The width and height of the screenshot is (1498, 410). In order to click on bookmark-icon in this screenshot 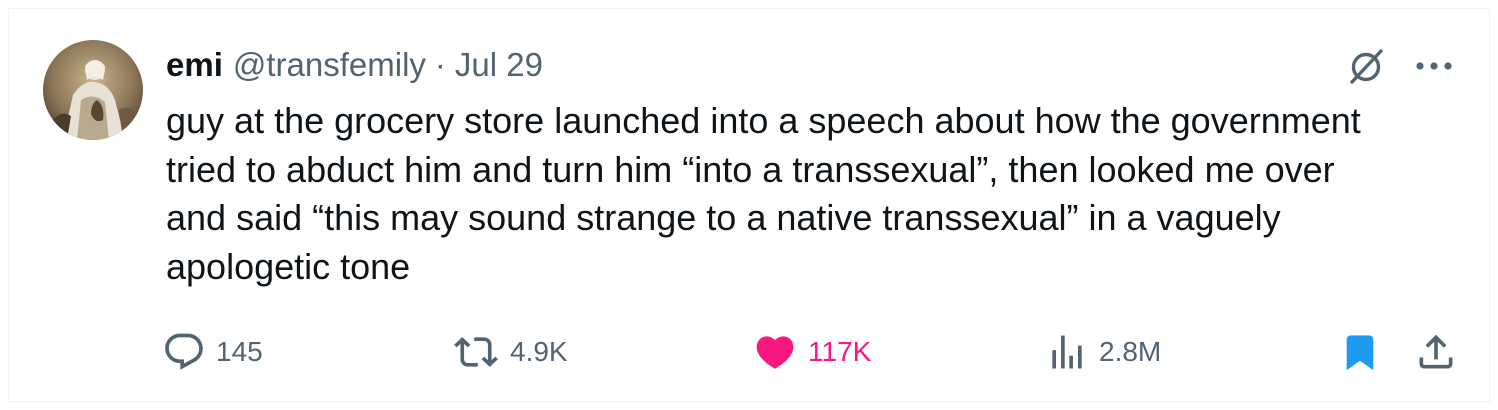, I will do `click(1360, 353)`.